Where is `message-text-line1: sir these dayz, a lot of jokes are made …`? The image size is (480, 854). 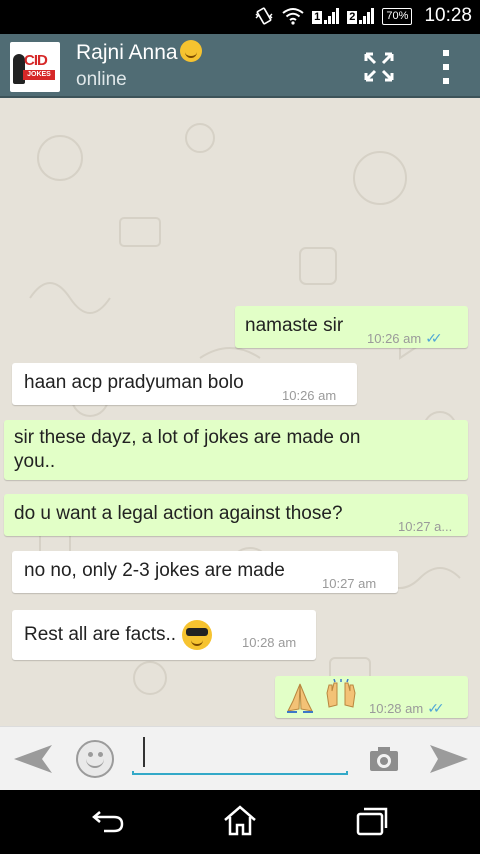
message-text-line1: sir these dayz, a lot of jokes are made … is located at coordinates (187, 437).